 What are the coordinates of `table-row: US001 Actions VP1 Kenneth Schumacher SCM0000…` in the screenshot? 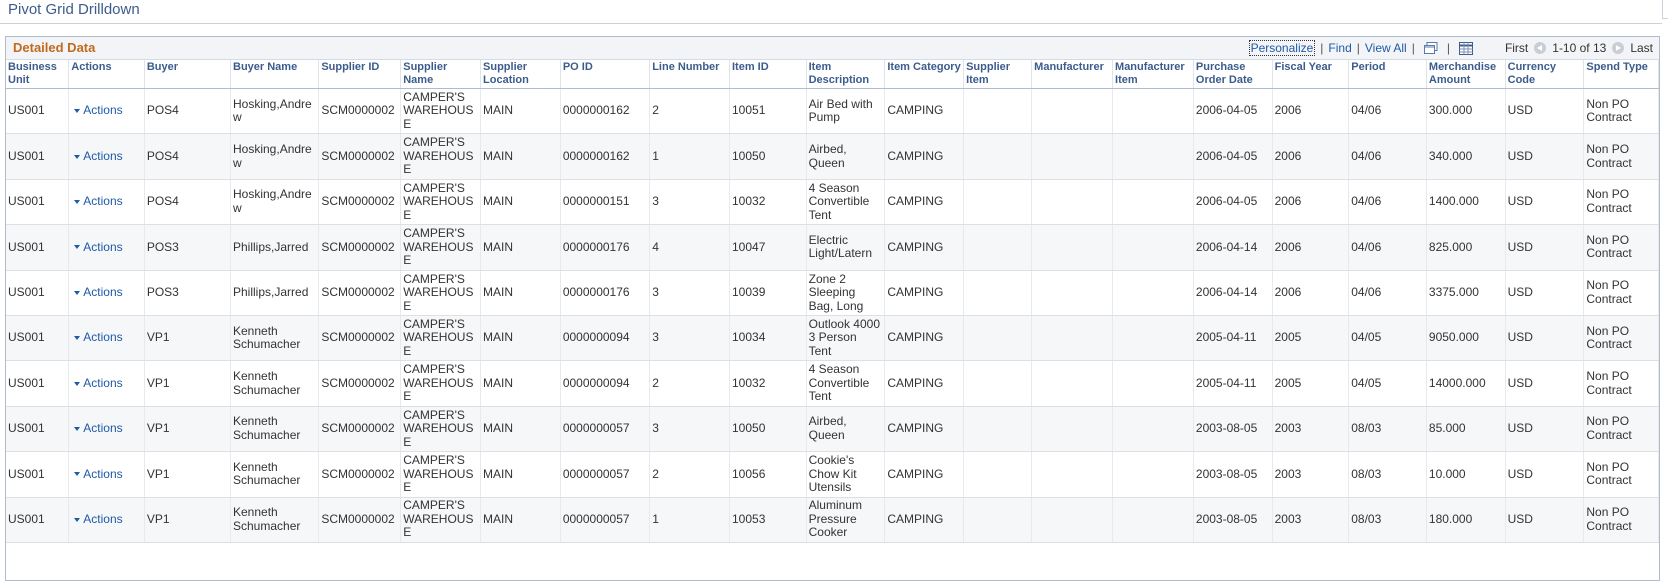 It's located at (832, 338).